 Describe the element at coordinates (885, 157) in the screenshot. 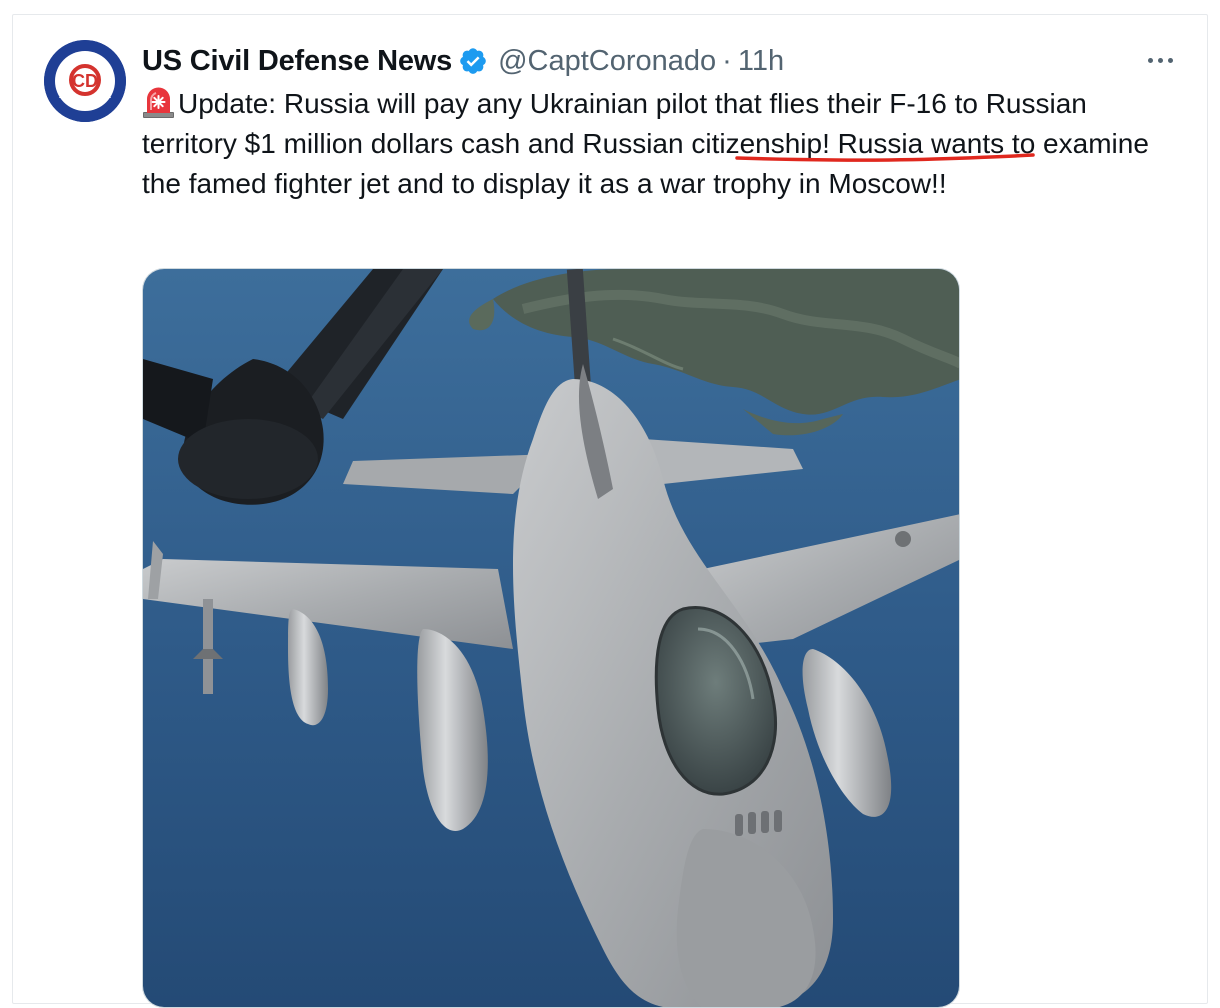

I see `red-underline-annotation` at that location.